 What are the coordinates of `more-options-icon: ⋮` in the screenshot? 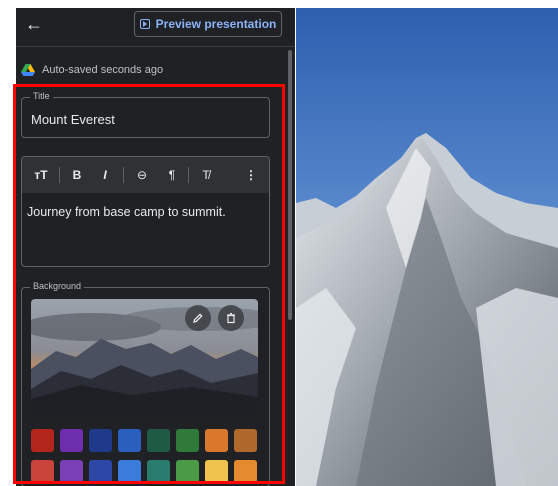 It's located at (251, 175).